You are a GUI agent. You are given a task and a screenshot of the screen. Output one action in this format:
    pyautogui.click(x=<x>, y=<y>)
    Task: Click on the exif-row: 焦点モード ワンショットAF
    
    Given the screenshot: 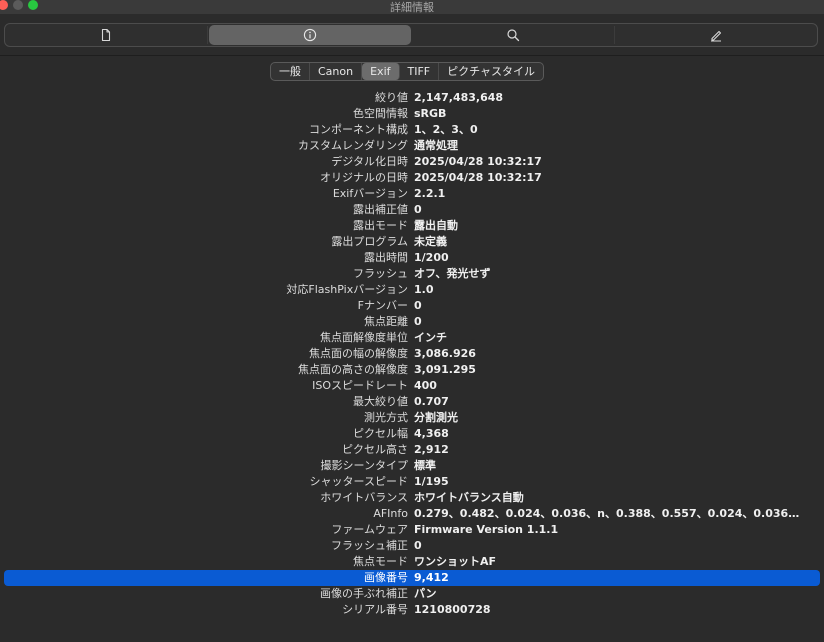 What is the action you would take?
    pyautogui.click(x=412, y=562)
    